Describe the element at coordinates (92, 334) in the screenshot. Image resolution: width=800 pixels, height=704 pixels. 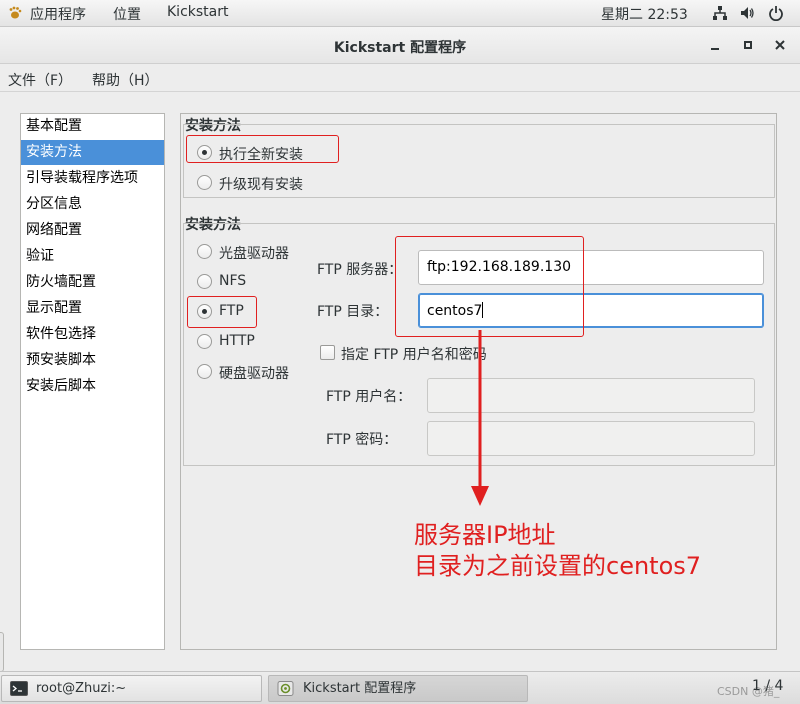
I see `sidebar-item-packages: 软件包选择` at that location.